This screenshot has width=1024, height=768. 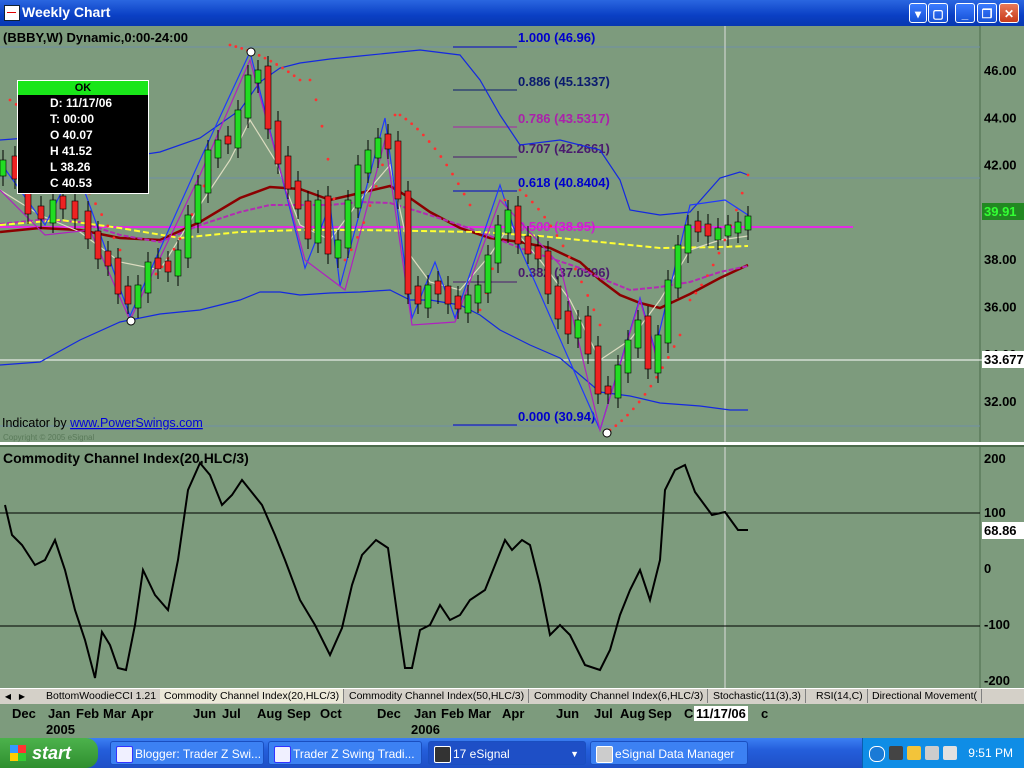 I want to click on menu-dropdown-icon: ▾, so click(x=918, y=13).